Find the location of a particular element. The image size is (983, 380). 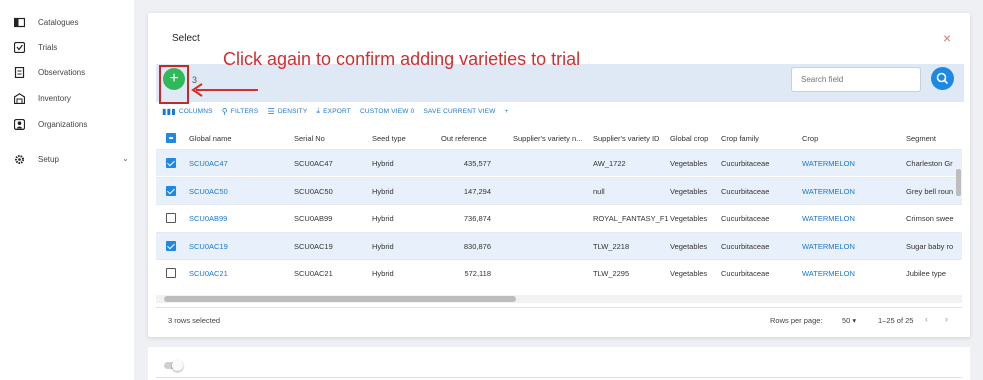

rows-selected-text: 3 rows selected is located at coordinates (194, 320).